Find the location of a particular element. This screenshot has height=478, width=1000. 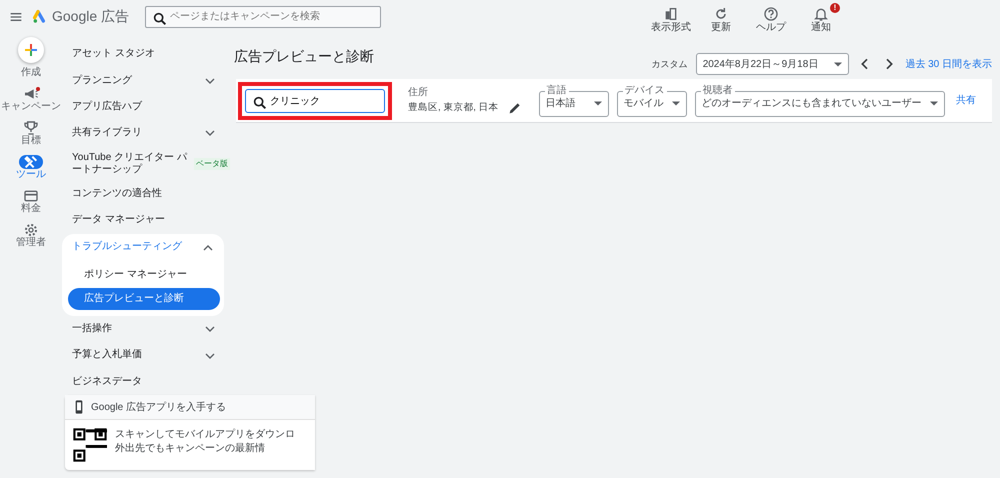

notification-dot is located at coordinates (38, 89).